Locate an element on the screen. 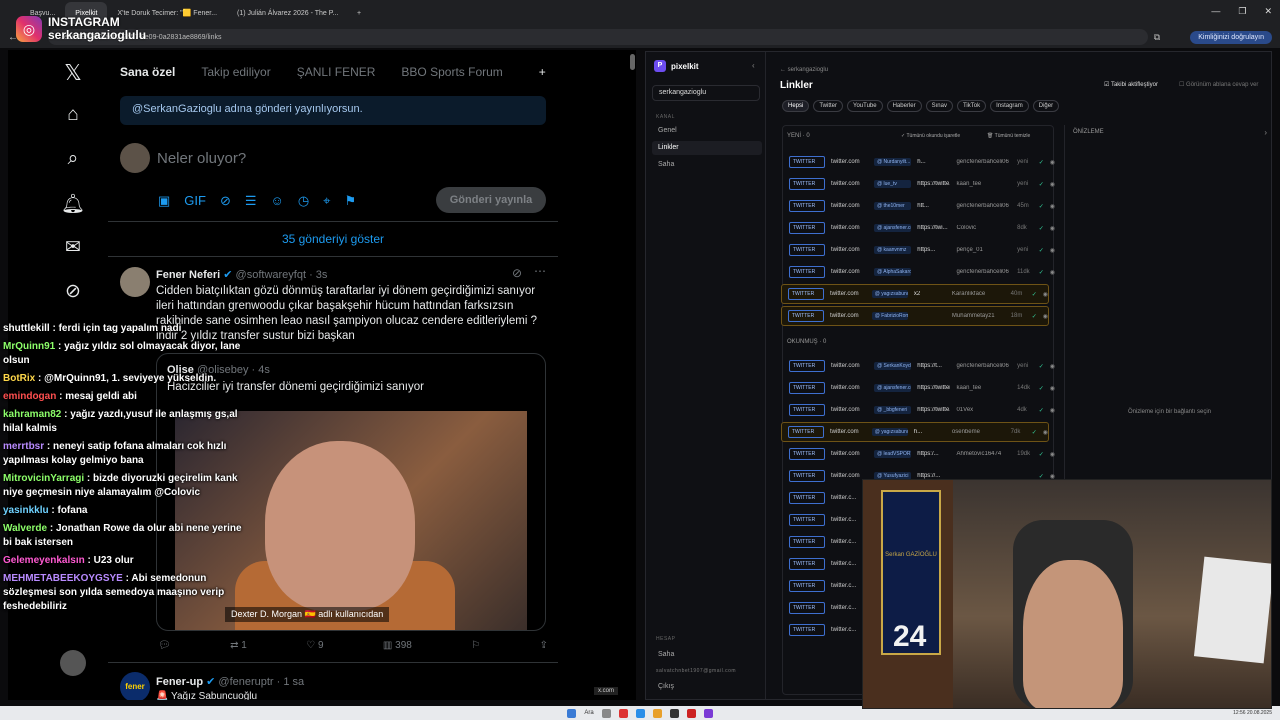 This screenshot has height=720, width=1280. emoji-icon: ☺ is located at coordinates (277, 201).